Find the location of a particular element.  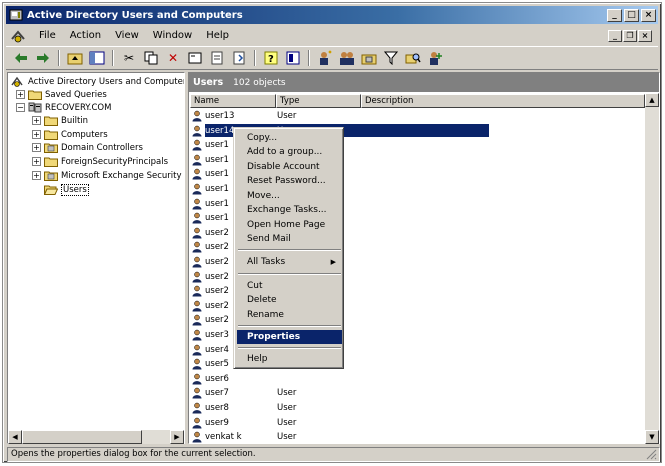

row-name: user9 is located at coordinates (217, 422).